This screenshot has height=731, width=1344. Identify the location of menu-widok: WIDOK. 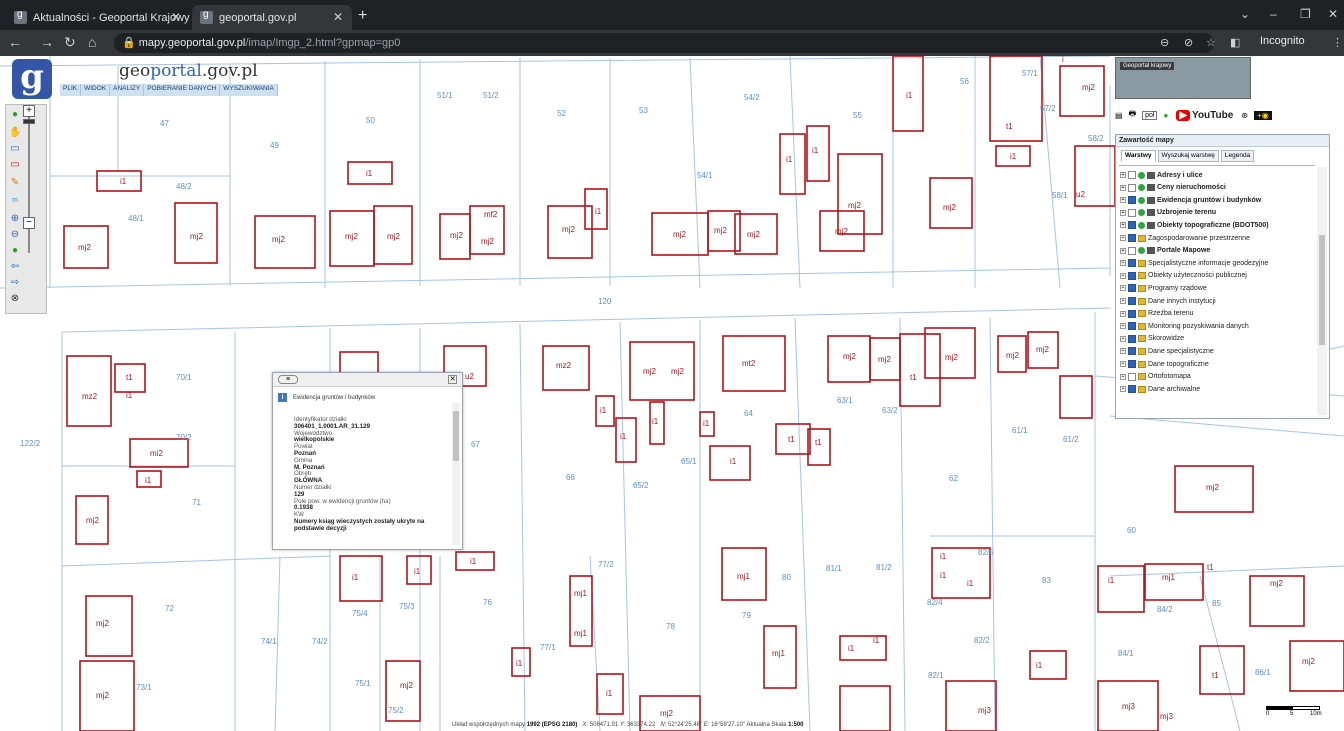
(96, 90).